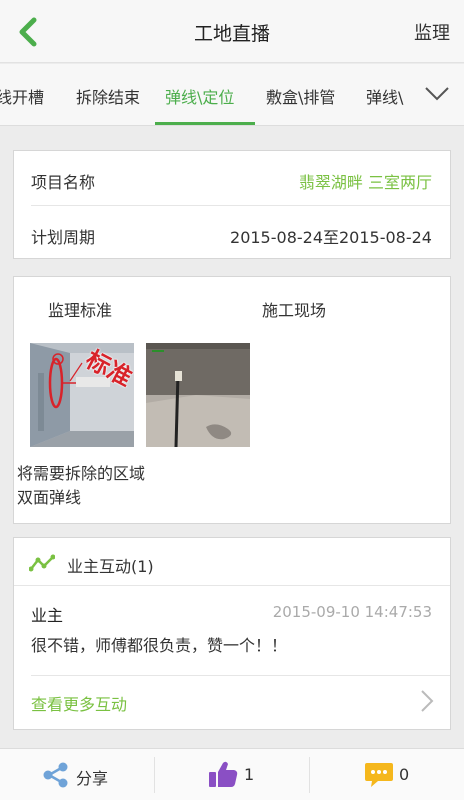  What do you see at coordinates (55, 775) in the screenshot?
I see `share-icon` at bounding box center [55, 775].